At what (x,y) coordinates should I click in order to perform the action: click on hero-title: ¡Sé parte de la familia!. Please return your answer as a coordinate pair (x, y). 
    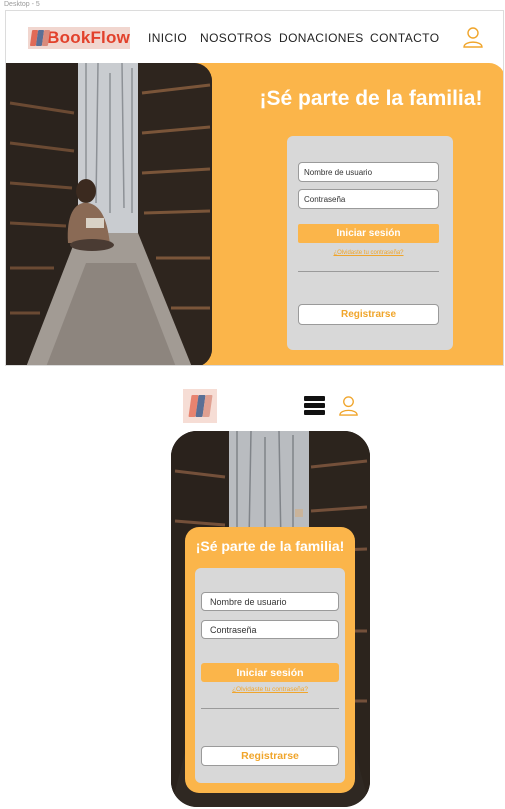
    Looking at the image, I should click on (371, 98).